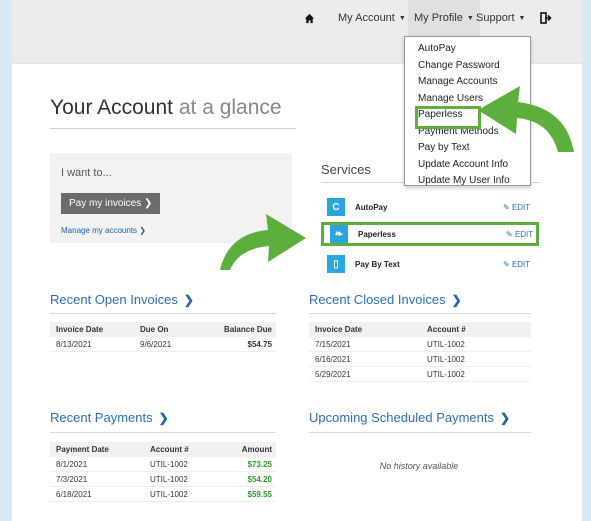 Image resolution: width=591 pixels, height=521 pixels. What do you see at coordinates (430, 234) in the screenshot?
I see `service-paperless: ❧ Paperless ✎ EDIT` at bounding box center [430, 234].